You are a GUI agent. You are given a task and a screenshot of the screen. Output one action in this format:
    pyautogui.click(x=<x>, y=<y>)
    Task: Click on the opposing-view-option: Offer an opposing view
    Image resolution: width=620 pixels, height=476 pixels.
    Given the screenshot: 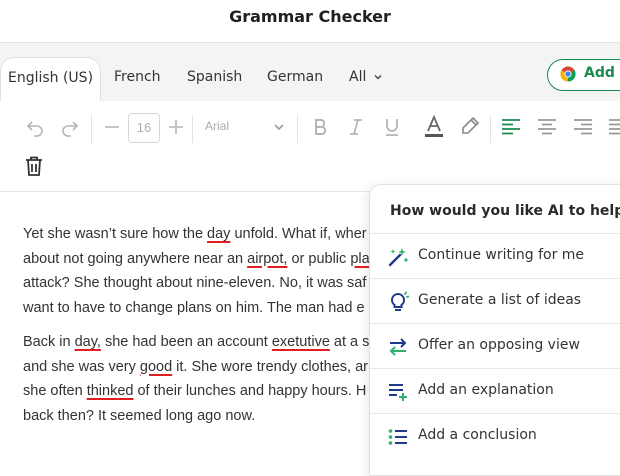 What is the action you would take?
    pyautogui.click(x=495, y=346)
    